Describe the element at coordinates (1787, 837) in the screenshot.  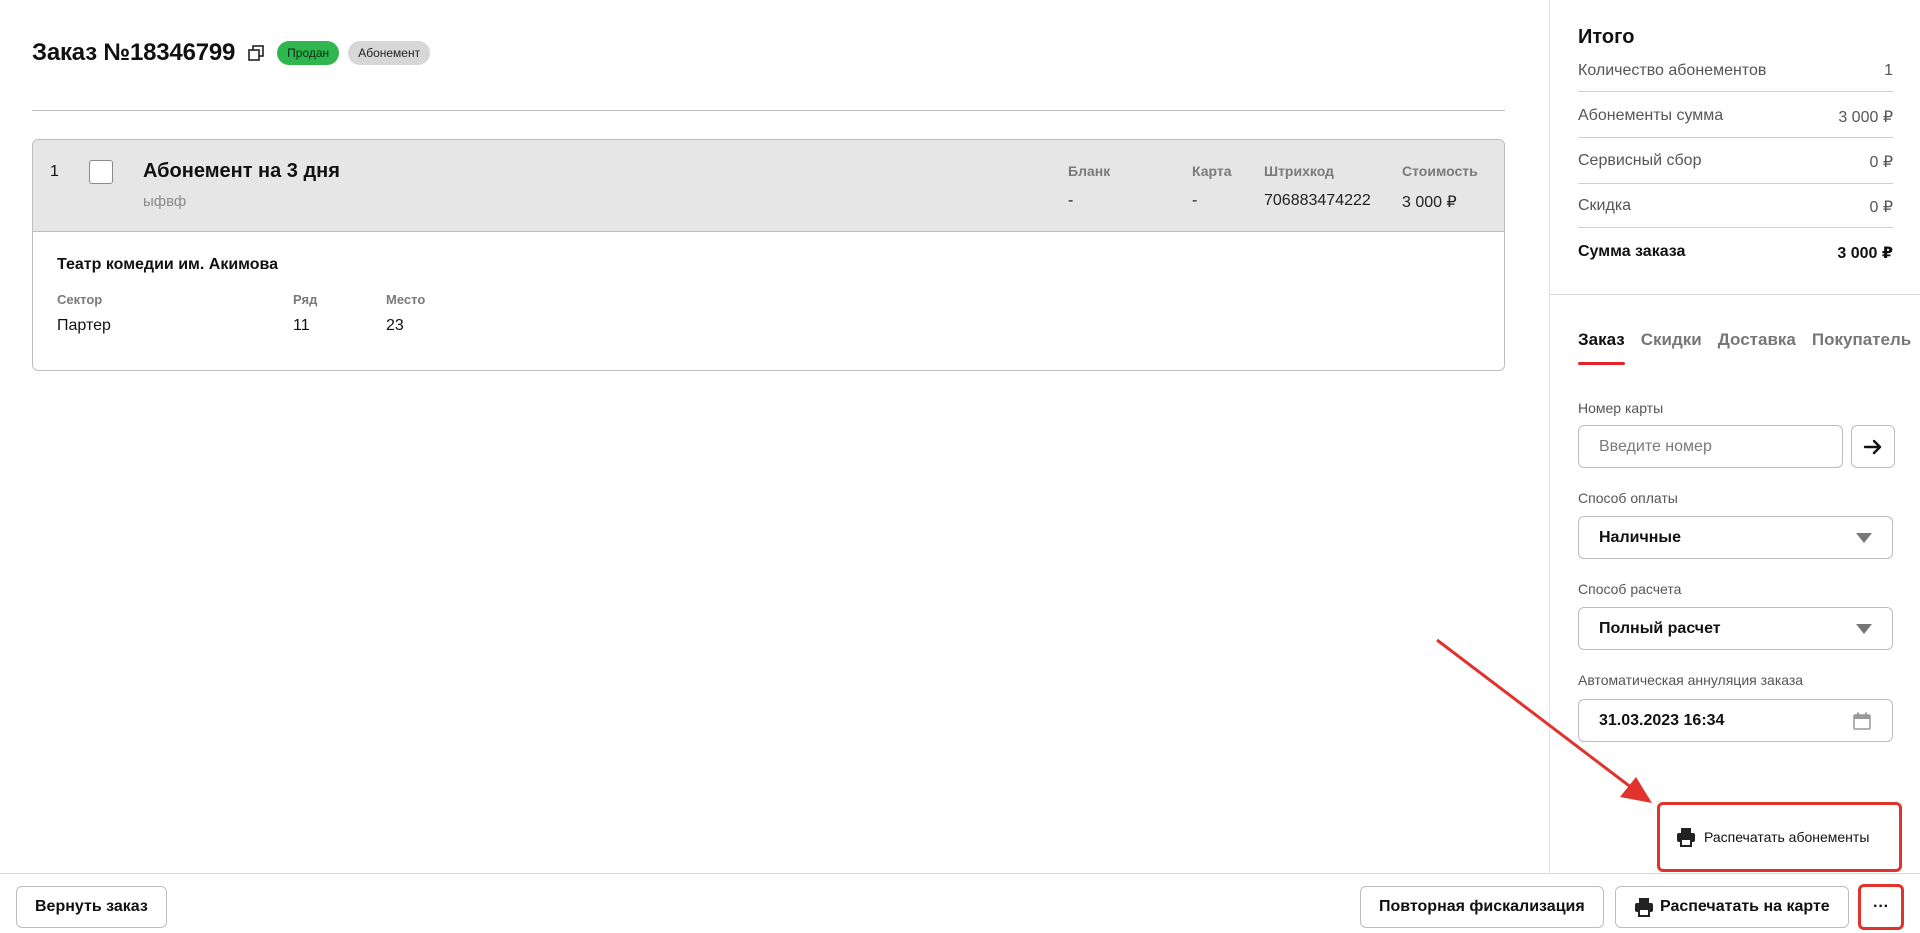
I see `print-subscriptions-label: Распечатать абонементы` at that location.